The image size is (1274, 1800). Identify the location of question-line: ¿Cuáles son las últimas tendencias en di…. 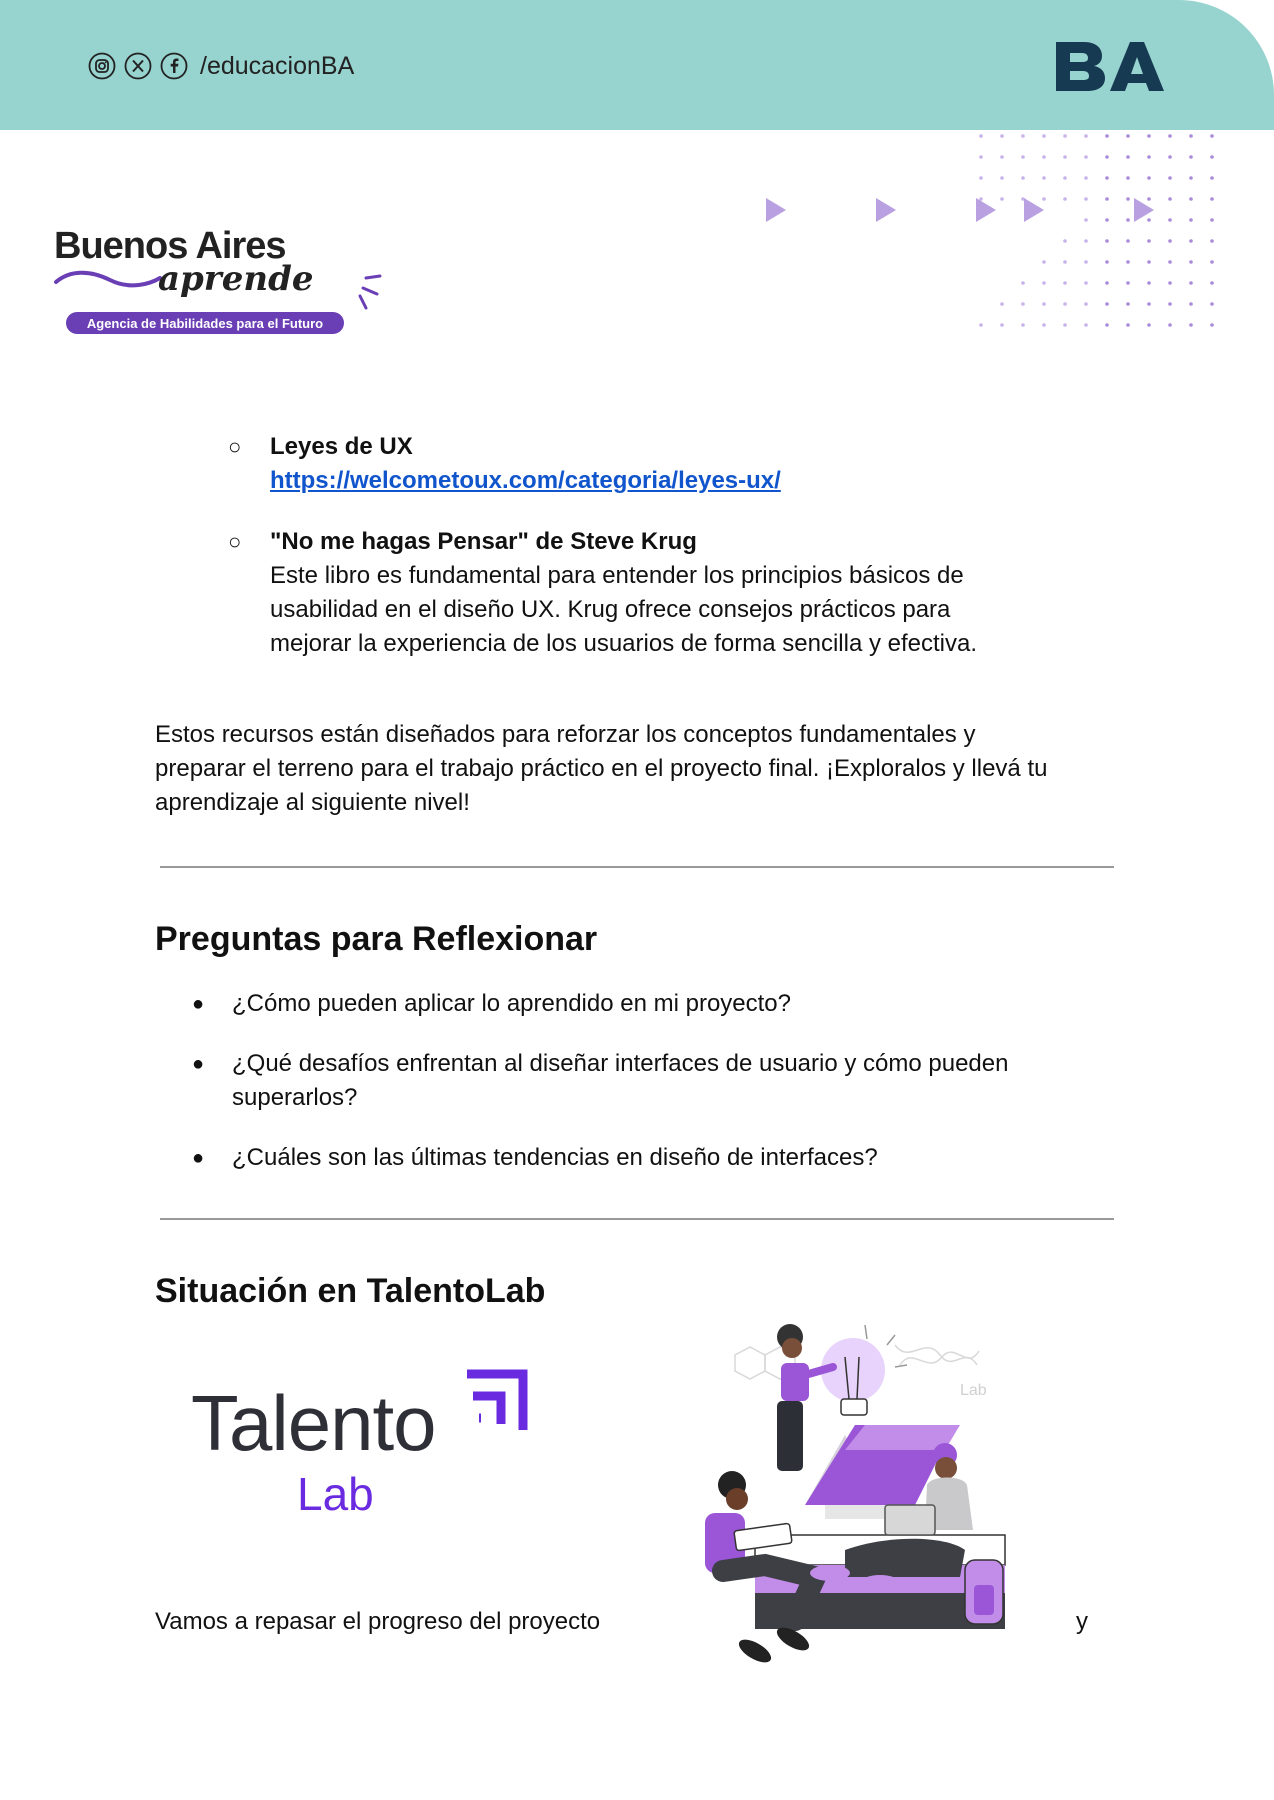
(555, 1157).